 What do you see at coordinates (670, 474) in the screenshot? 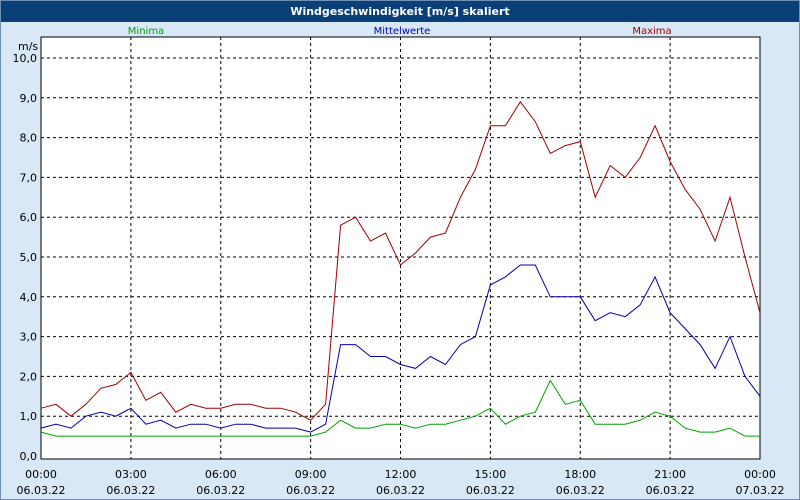
I see `x-tick-time: 21:00` at bounding box center [670, 474].